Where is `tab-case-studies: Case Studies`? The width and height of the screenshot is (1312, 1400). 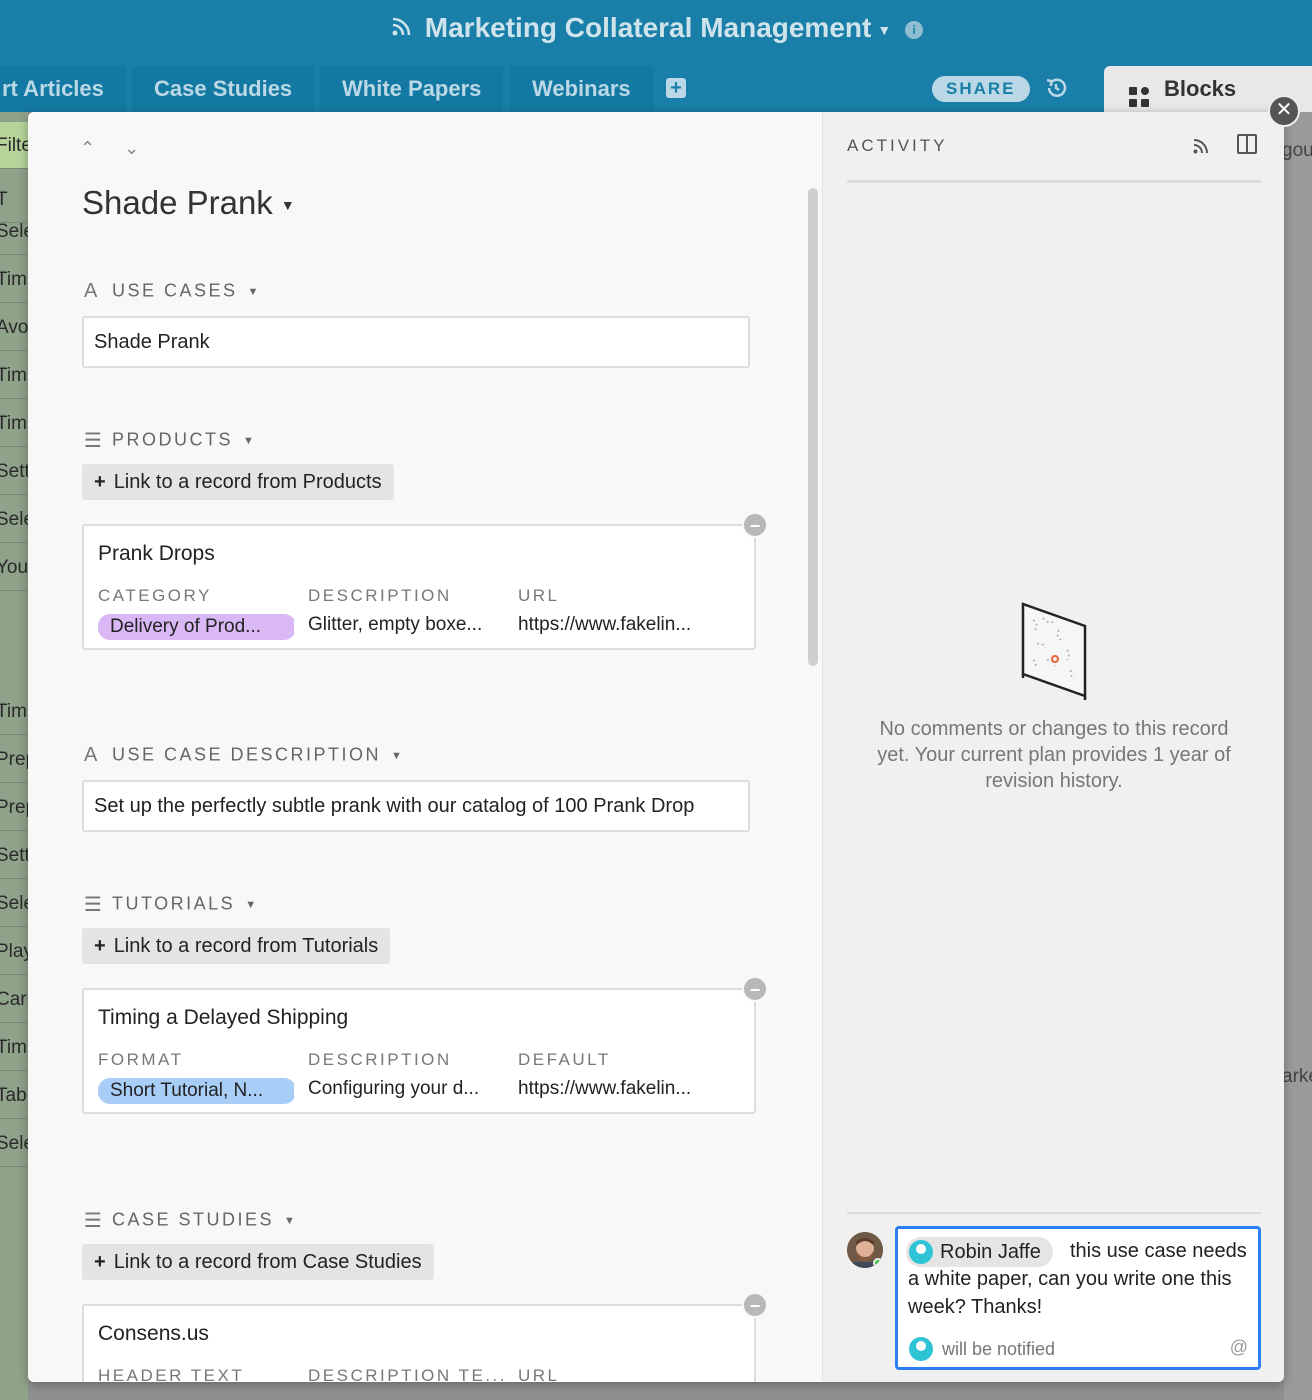 tab-case-studies: Case Studies is located at coordinates (223, 89).